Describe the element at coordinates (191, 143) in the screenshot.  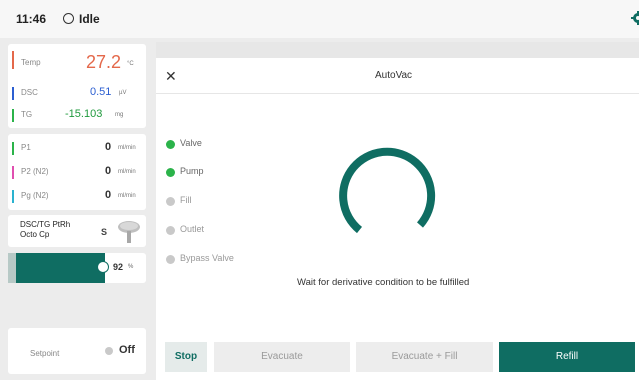
I see `step-label: Valve` at that location.